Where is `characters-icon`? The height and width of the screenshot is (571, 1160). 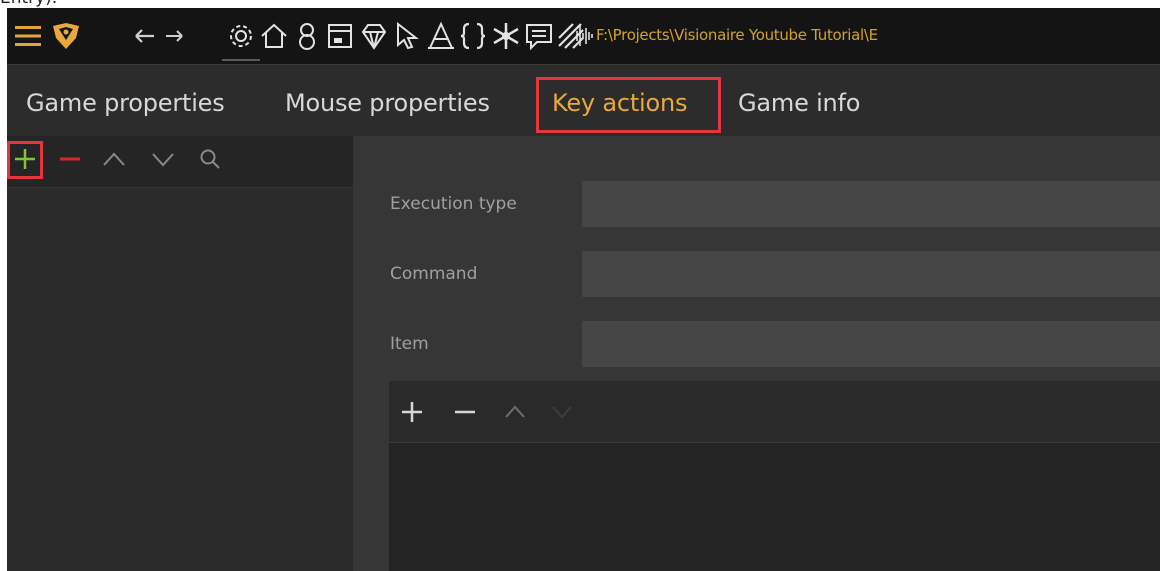
characters-icon is located at coordinates (307, 36).